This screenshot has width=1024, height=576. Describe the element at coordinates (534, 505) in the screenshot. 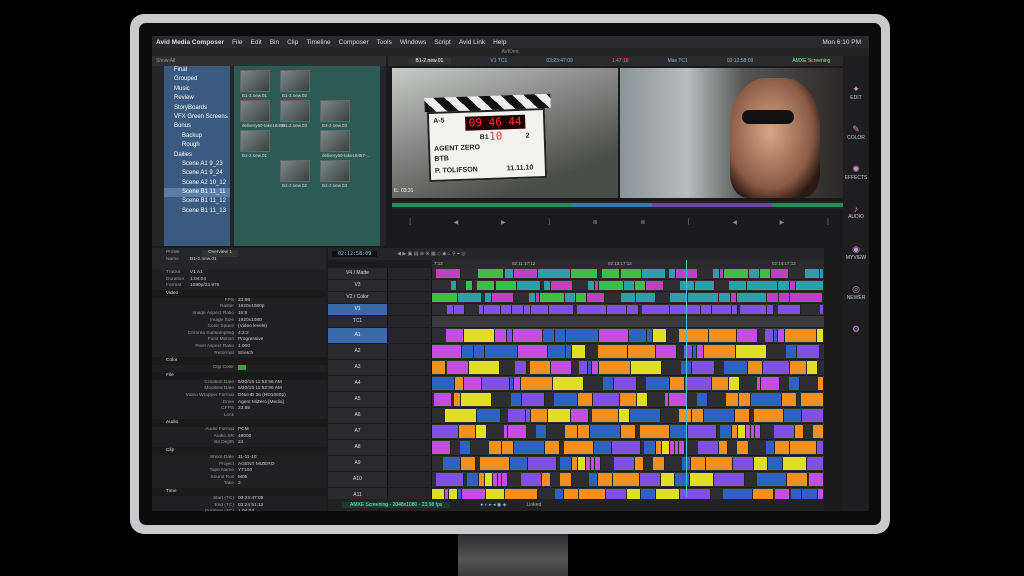

I see `link-status: Linked` at that location.